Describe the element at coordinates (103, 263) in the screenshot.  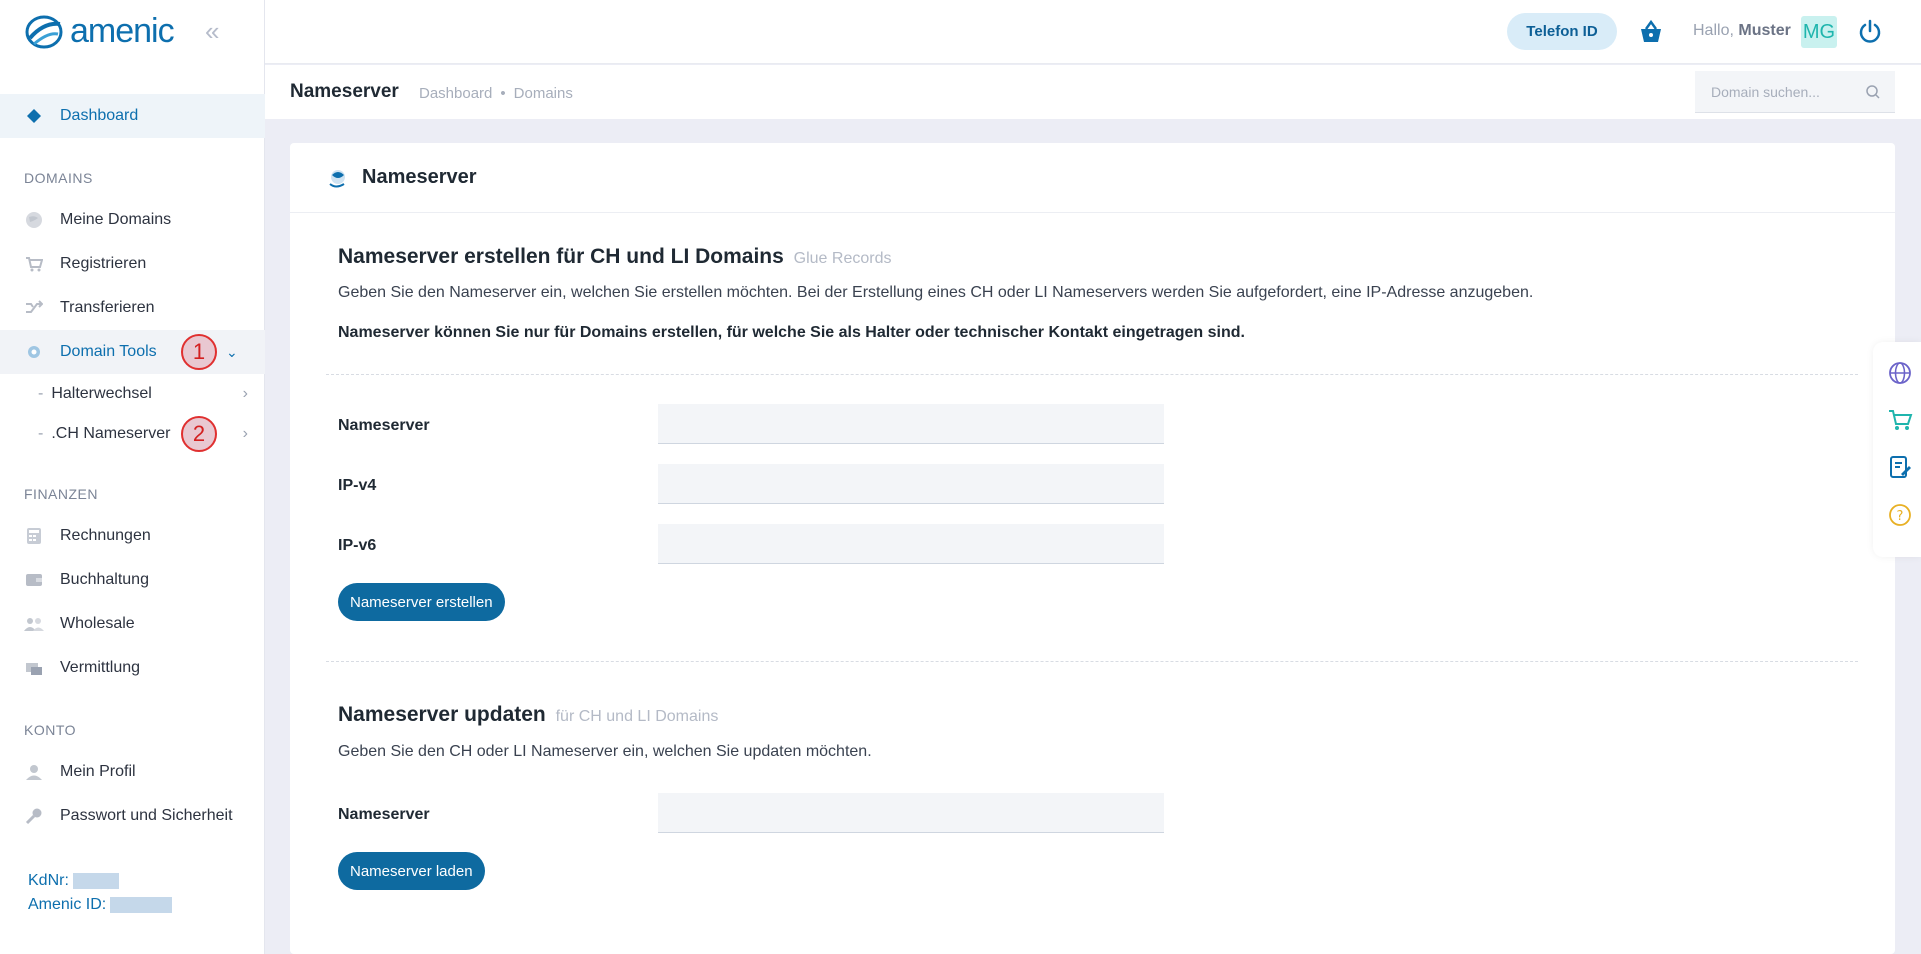
I see `sidebar-item-label: Registrieren` at that location.